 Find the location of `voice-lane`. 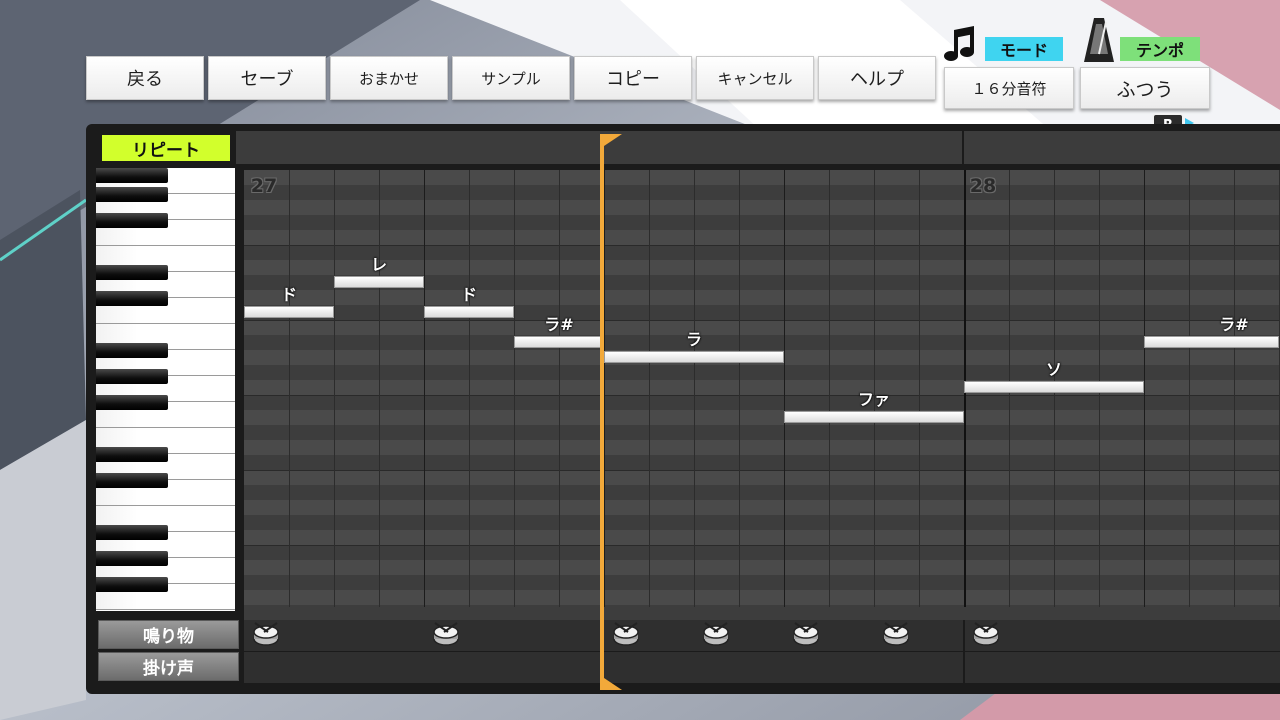

voice-lane is located at coordinates (762, 667).